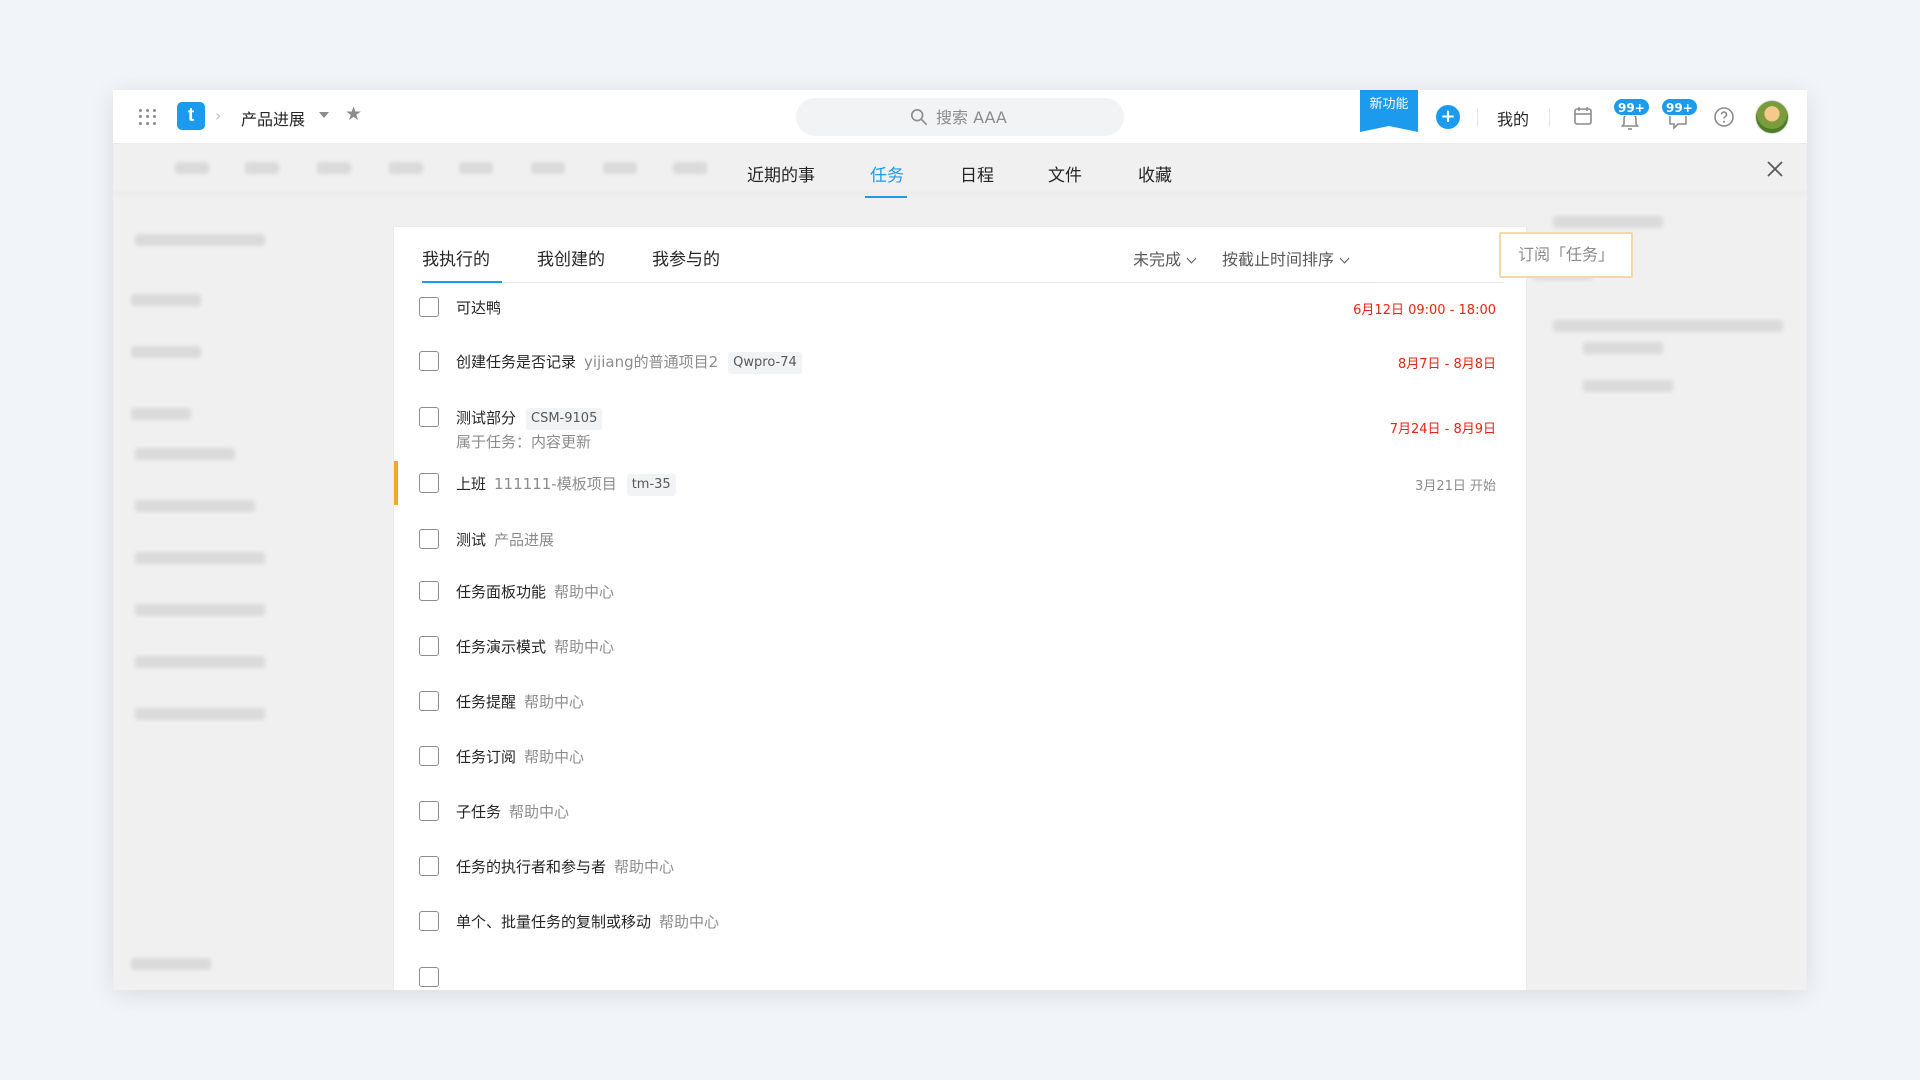 The image size is (1920, 1080). I want to click on task-title: 单个、批量任务的复制或移动 帮助中心, so click(587, 921).